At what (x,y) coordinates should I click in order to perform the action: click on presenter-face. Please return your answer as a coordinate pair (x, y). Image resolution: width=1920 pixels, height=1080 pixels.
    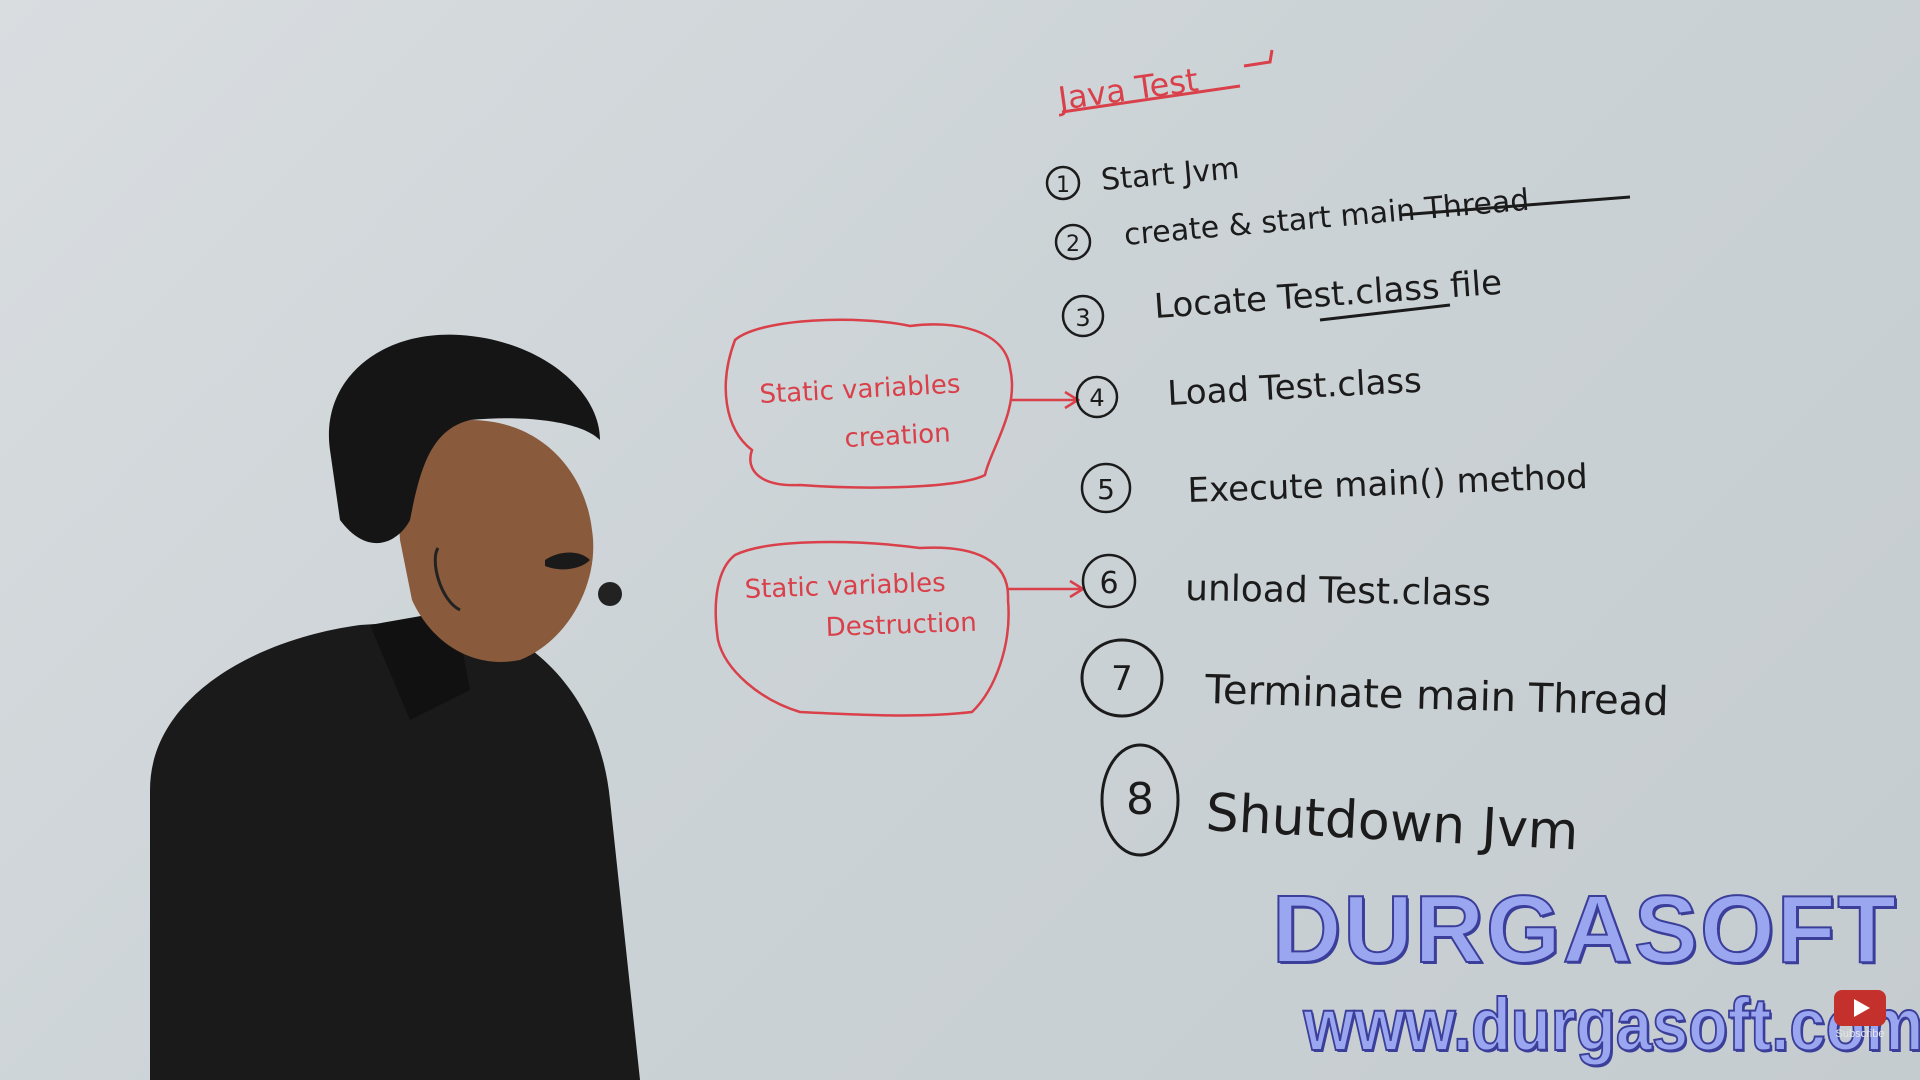
    Looking at the image, I should click on (496, 541).